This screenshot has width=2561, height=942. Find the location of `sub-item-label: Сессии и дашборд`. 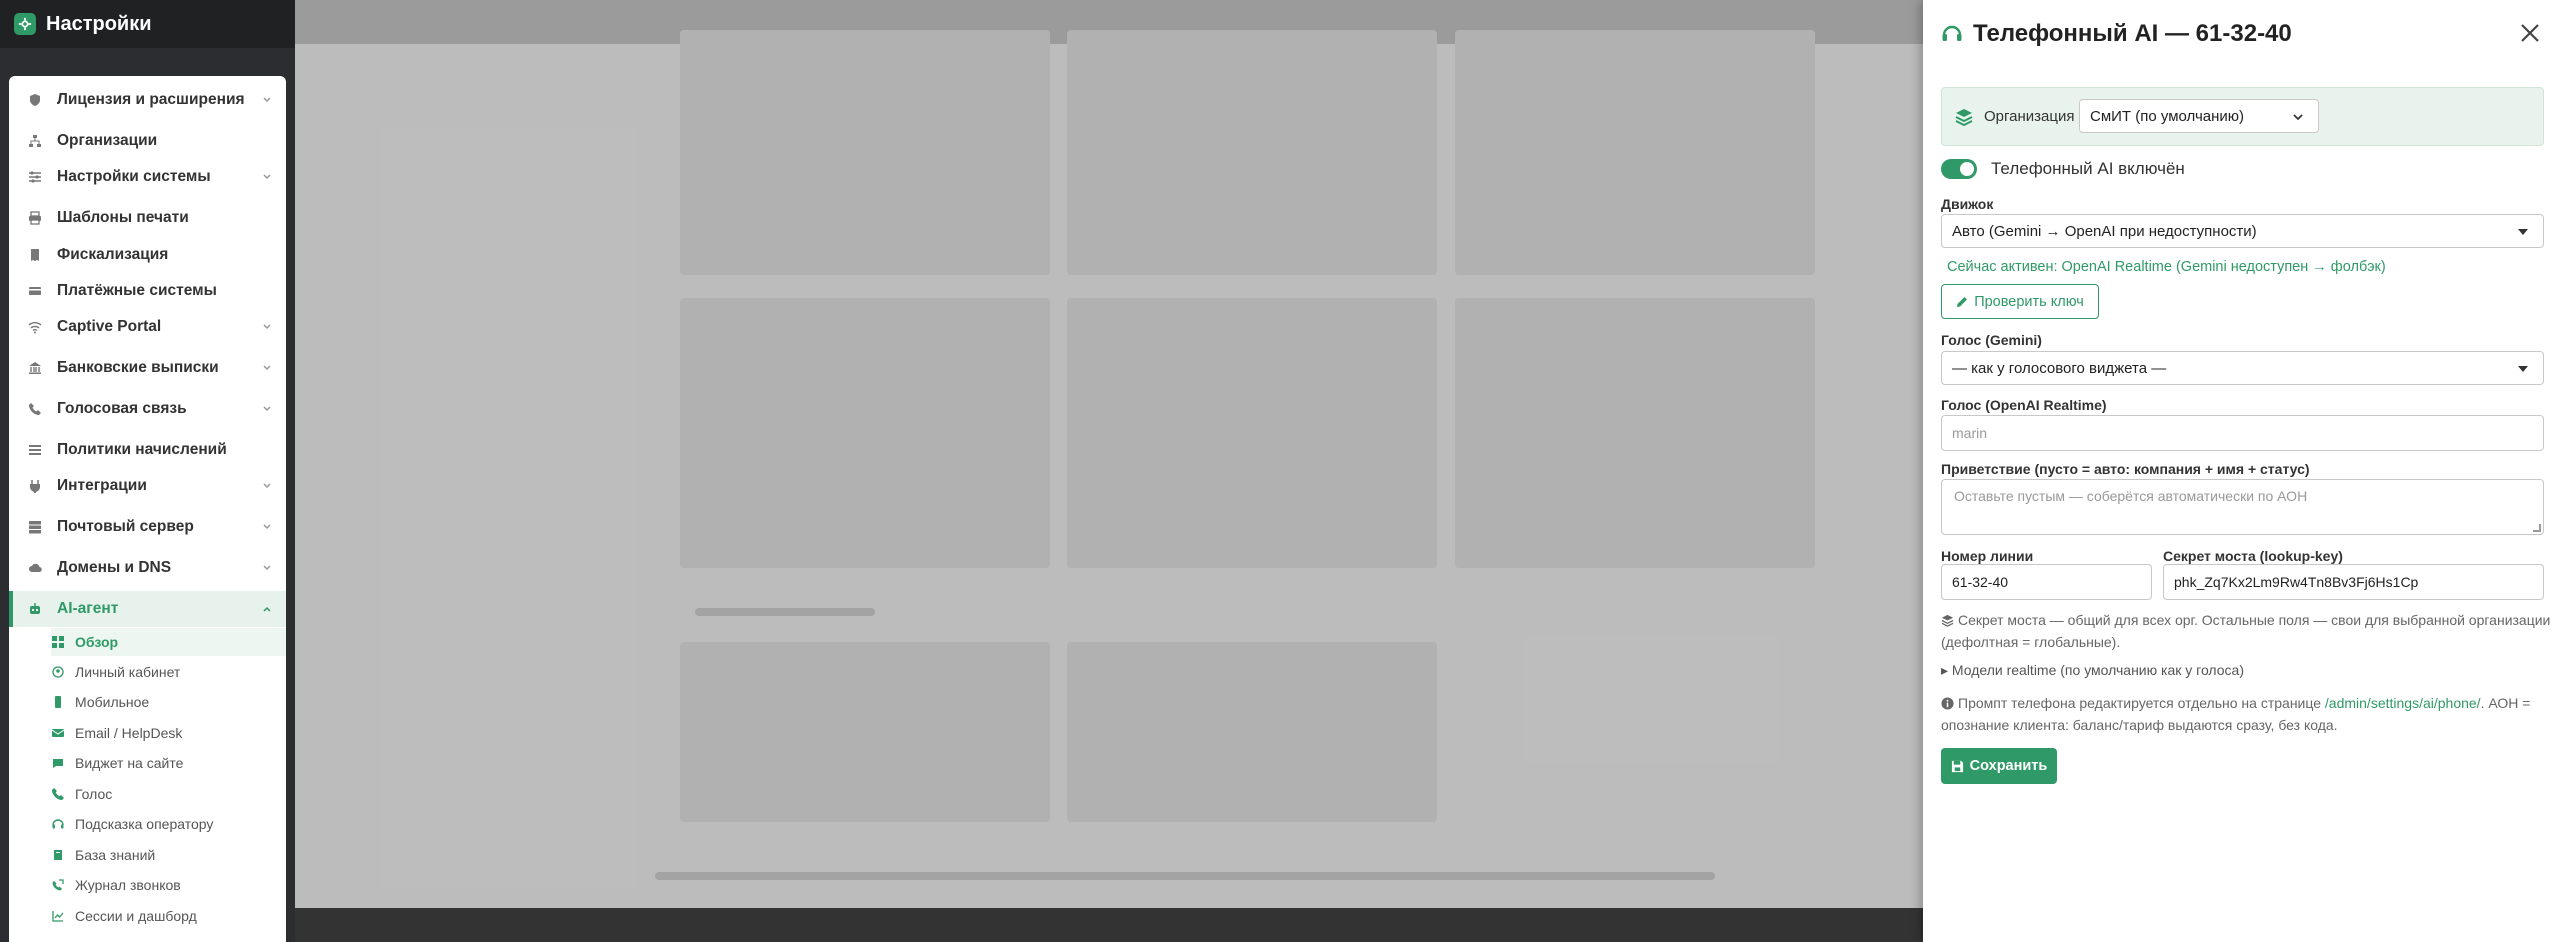

sub-item-label: Сессии и дашборд is located at coordinates (136, 916).